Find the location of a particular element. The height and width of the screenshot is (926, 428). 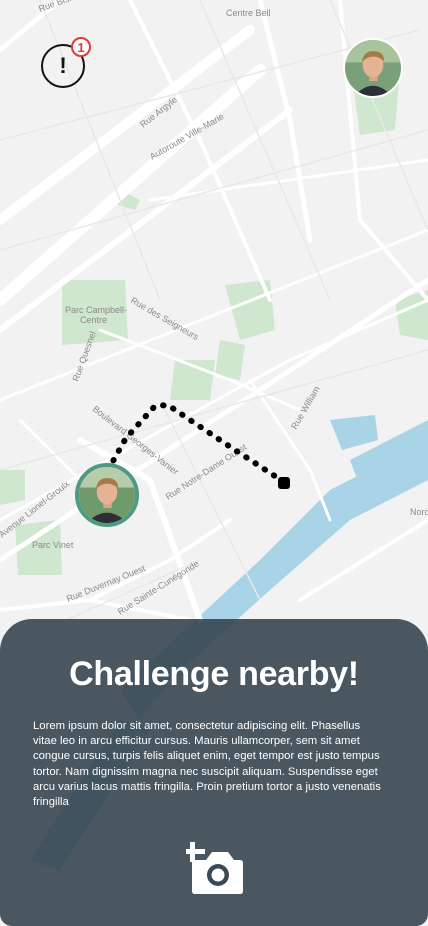

user-location-avatar is located at coordinates (107, 495).